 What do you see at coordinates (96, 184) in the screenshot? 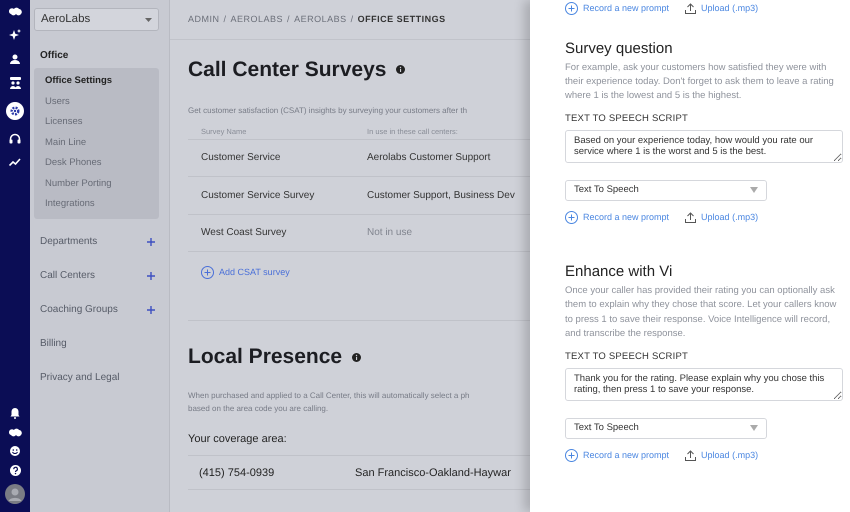
I see `sidebar-item: Number Porting` at bounding box center [96, 184].